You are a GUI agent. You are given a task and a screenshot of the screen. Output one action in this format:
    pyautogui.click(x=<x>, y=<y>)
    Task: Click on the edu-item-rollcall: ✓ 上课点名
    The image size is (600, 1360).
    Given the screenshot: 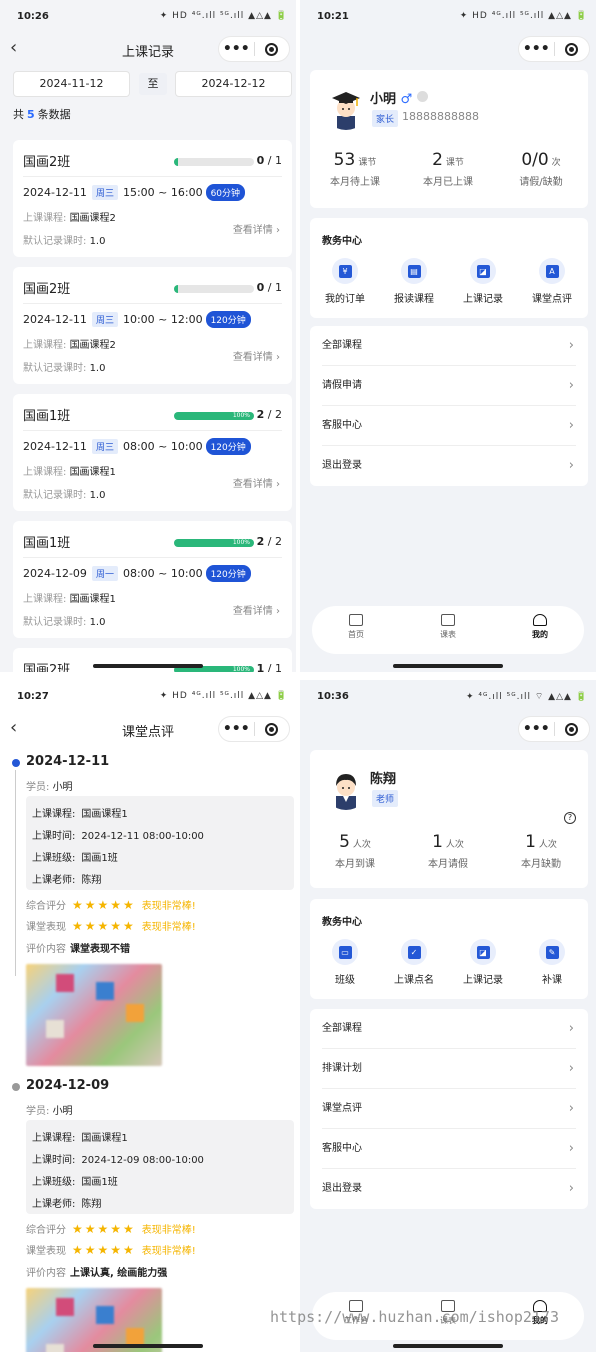 What is the action you would take?
    pyautogui.click(x=414, y=962)
    